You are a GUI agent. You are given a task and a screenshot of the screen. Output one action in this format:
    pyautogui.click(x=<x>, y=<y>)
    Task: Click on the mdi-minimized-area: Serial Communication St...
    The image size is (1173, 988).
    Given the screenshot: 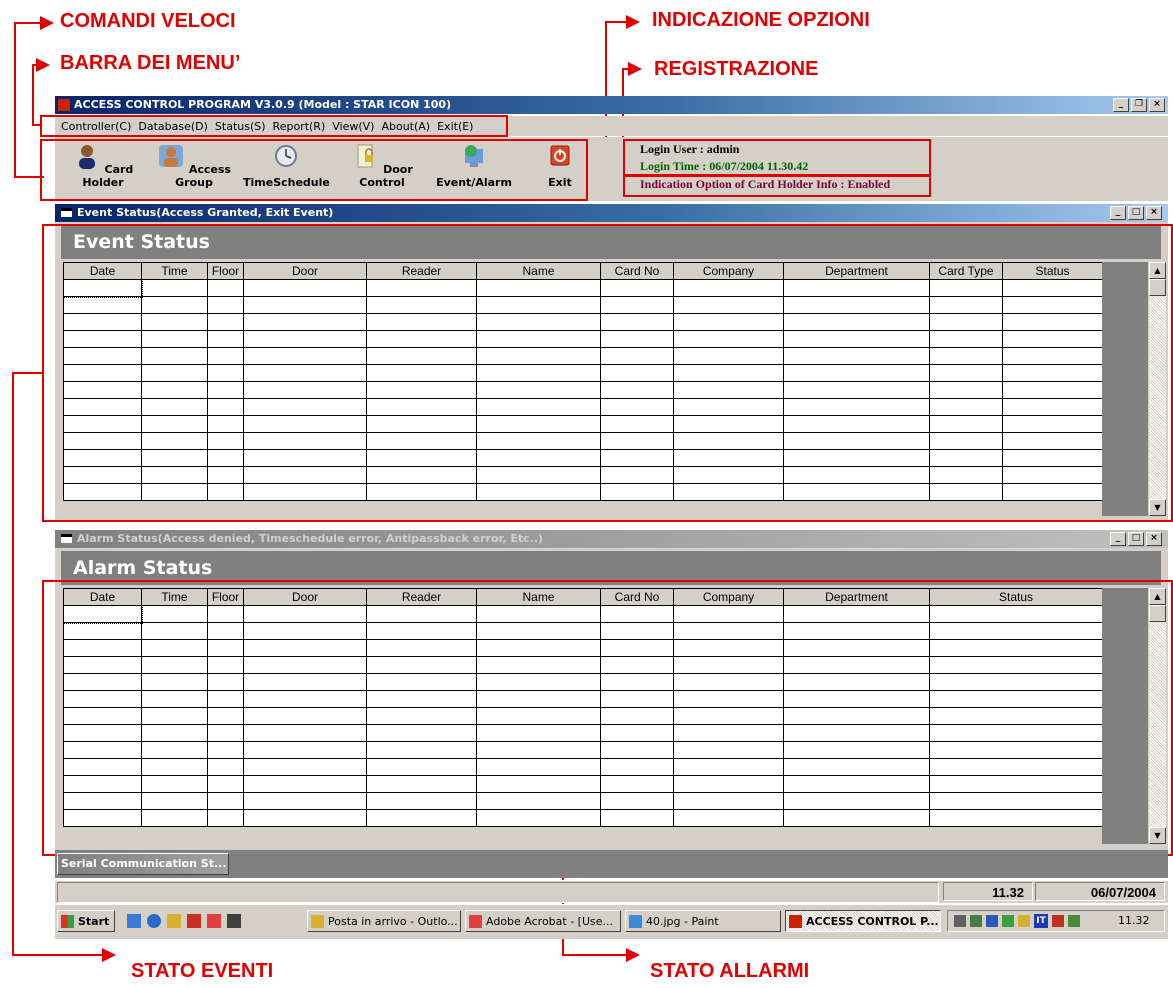 What is the action you would take?
    pyautogui.click(x=611, y=864)
    